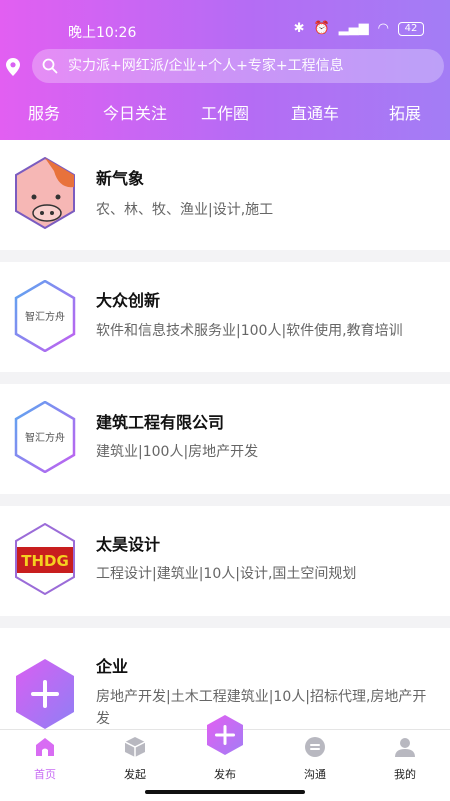 The width and height of the screenshot is (450, 801). Describe the element at coordinates (177, 452) in the screenshot. I see `card-desc: 建筑业|100人|房地产开发` at that location.